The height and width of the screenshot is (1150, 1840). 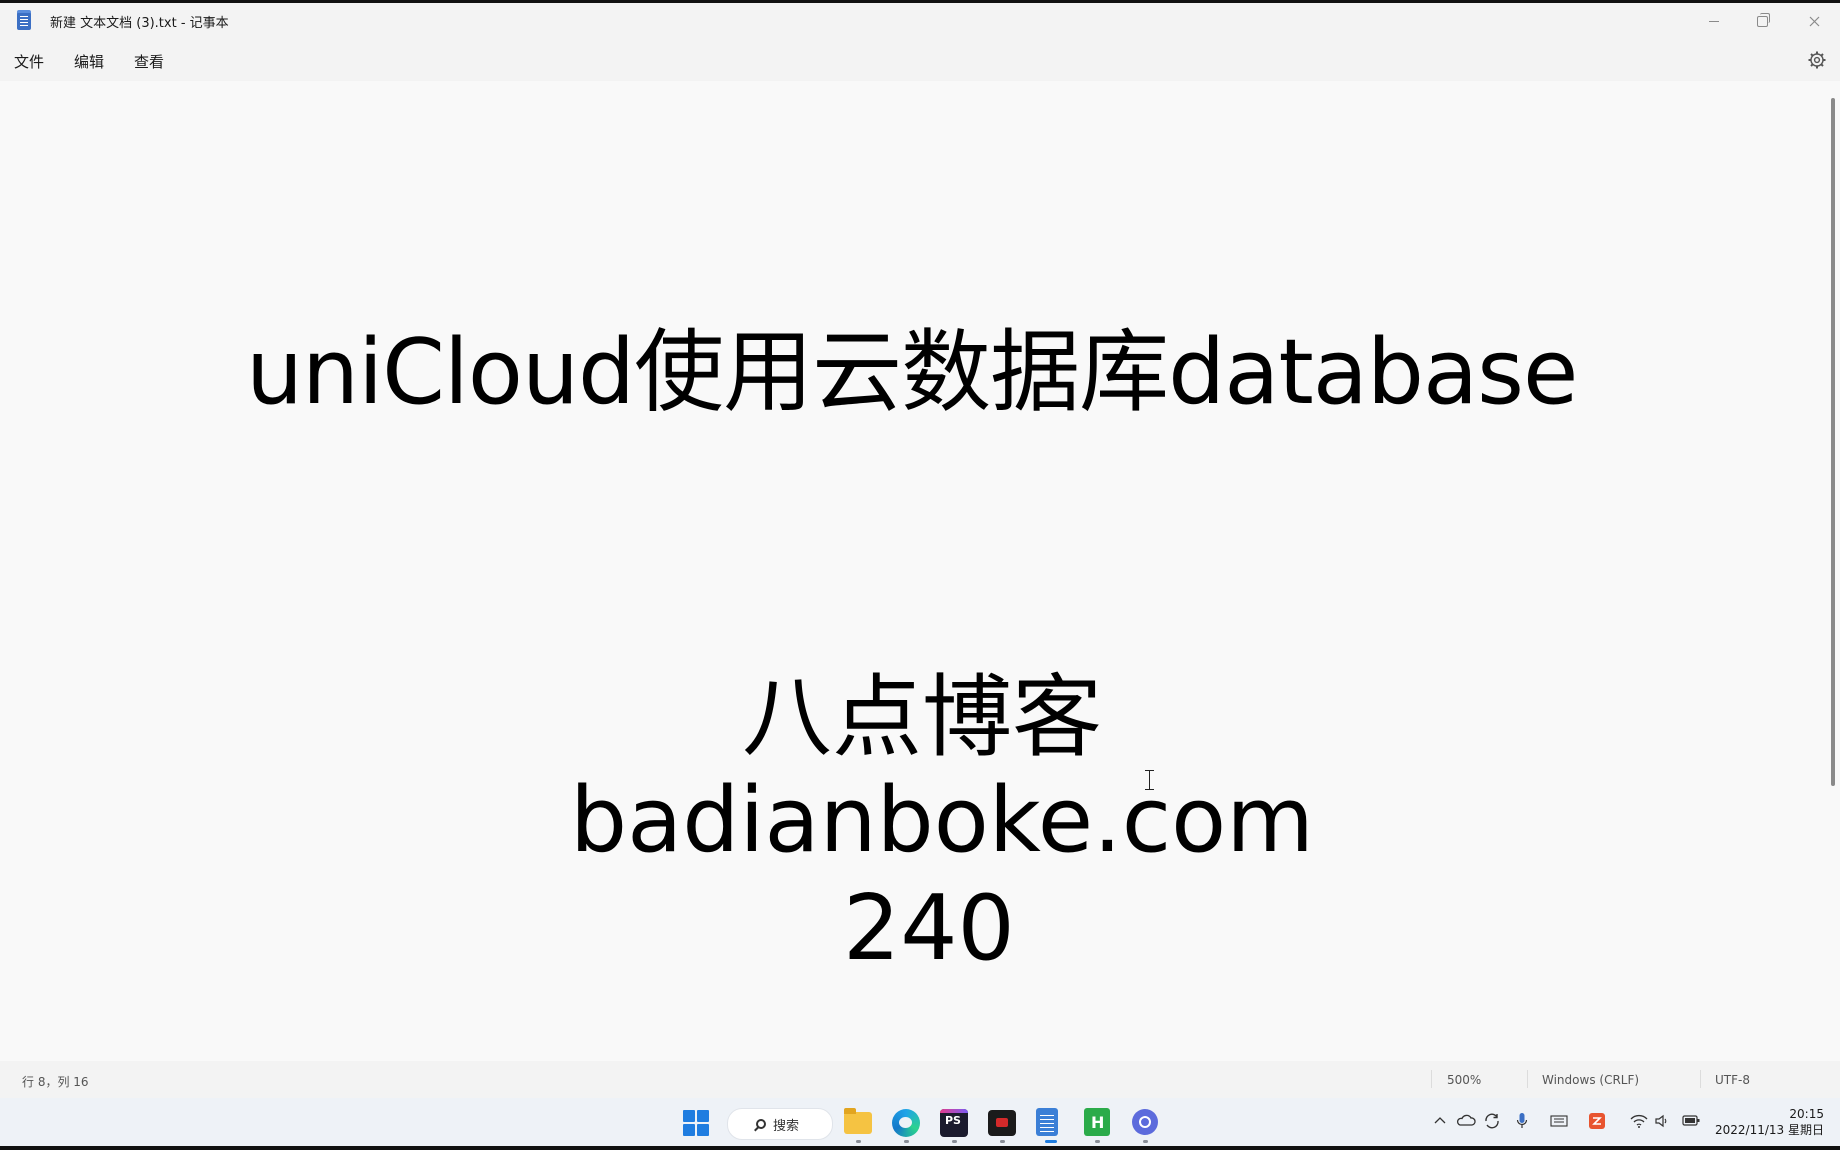 What do you see at coordinates (1591, 1080) in the screenshot?
I see `line-ending: Windows (CRLF)` at bounding box center [1591, 1080].